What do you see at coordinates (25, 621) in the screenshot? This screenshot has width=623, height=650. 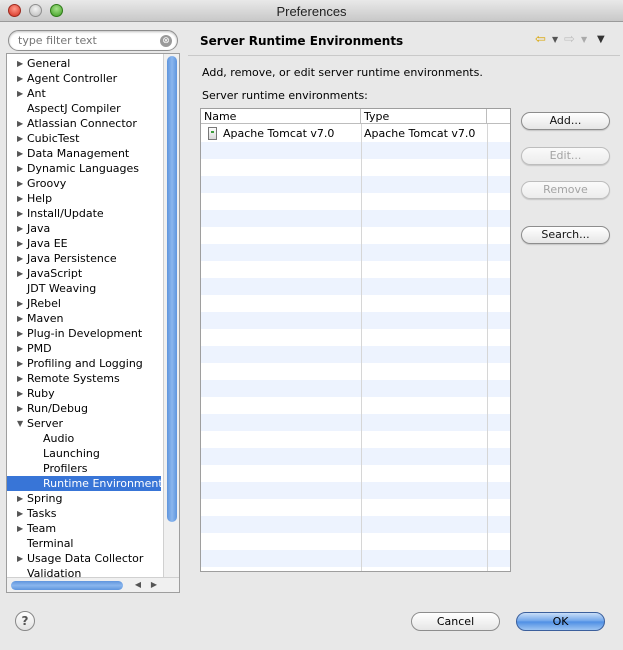 I see `help-icon: ?` at bounding box center [25, 621].